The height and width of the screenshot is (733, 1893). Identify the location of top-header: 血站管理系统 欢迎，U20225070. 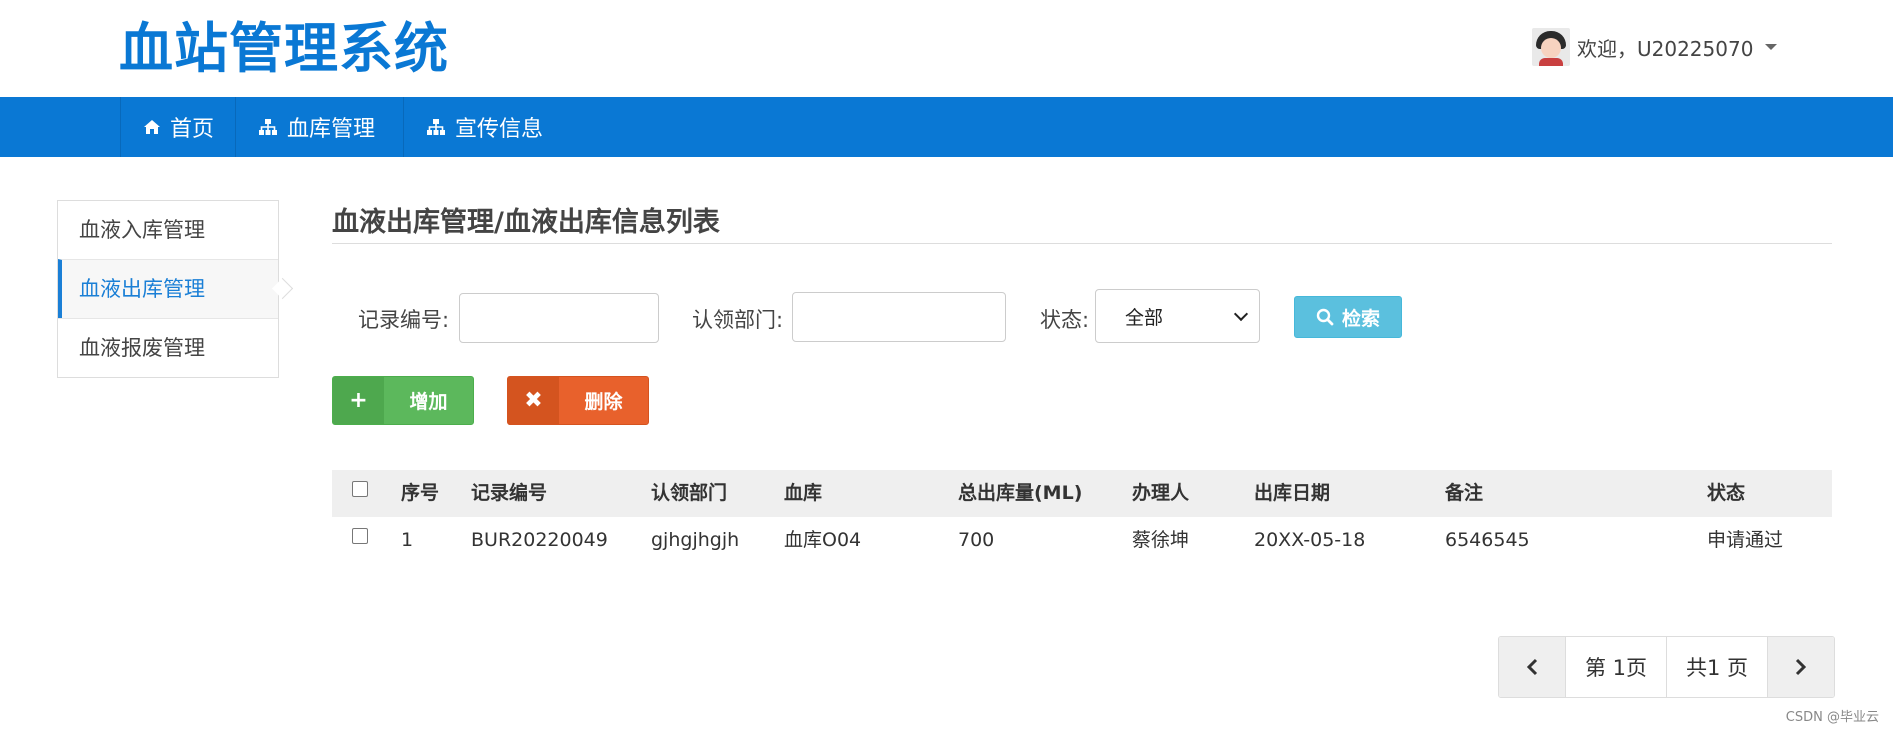
(946, 48).